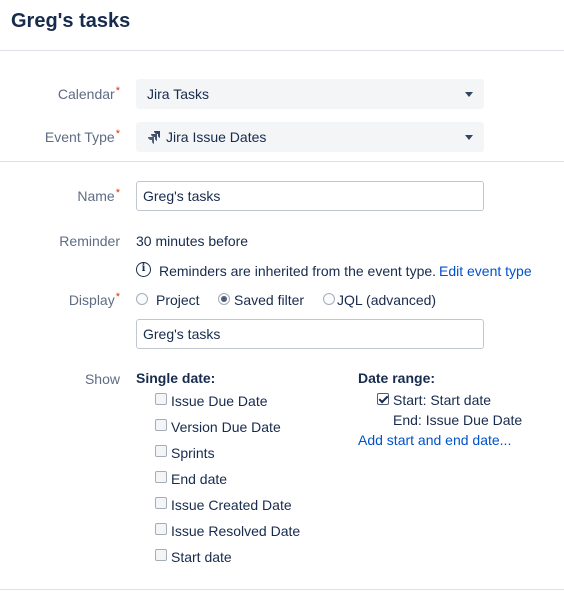 This screenshot has width=564, height=598. What do you see at coordinates (71, 21) in the screenshot?
I see `page-title: Greg's tasks` at bounding box center [71, 21].